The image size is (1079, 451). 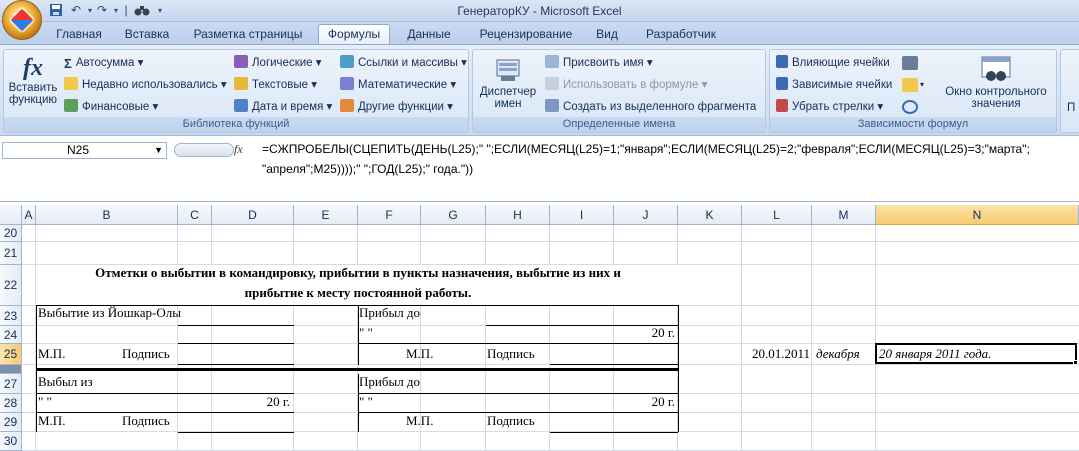 What do you see at coordinates (248, 34) in the screenshot?
I see `tab-page-layout: Разметка страницы` at bounding box center [248, 34].